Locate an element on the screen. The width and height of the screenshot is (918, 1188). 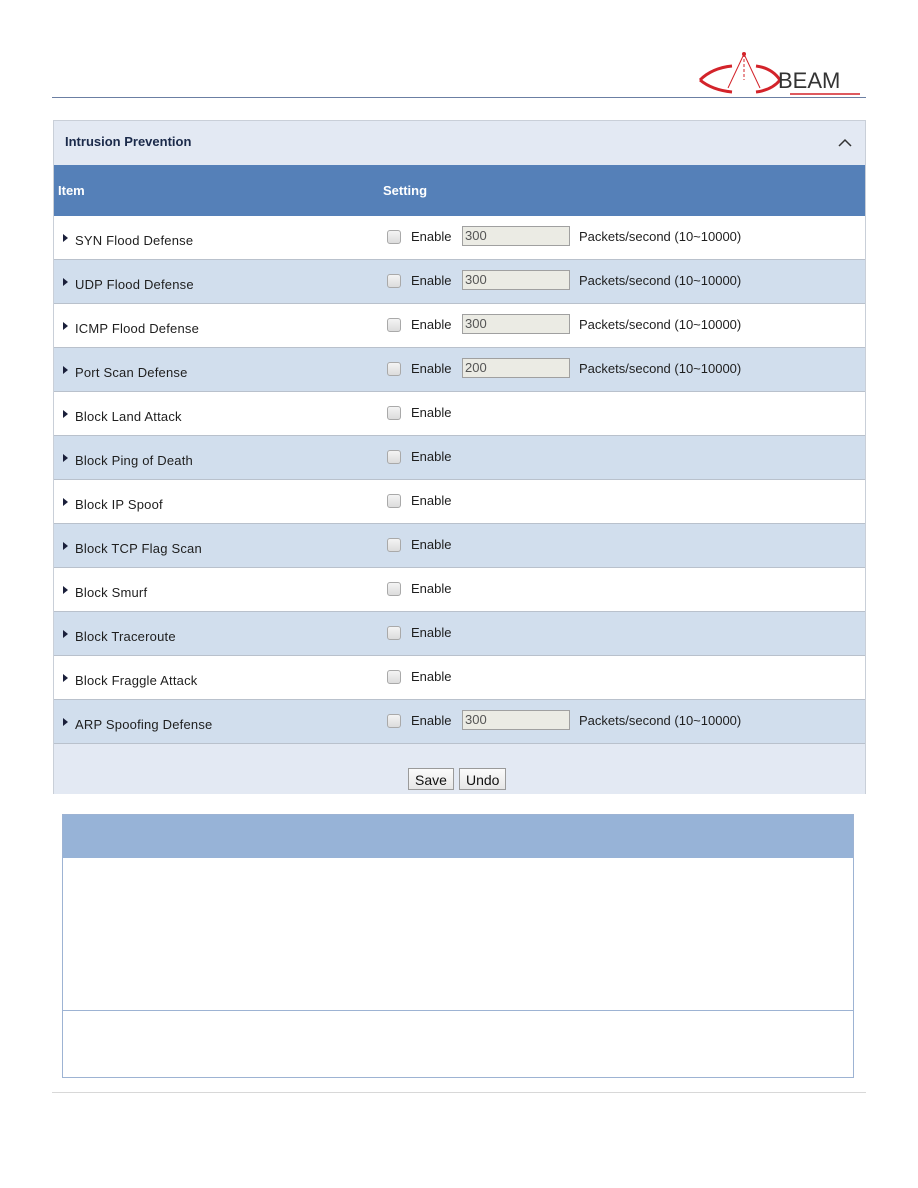
item-label: Port Scan Defense is located at coordinates (131, 372).